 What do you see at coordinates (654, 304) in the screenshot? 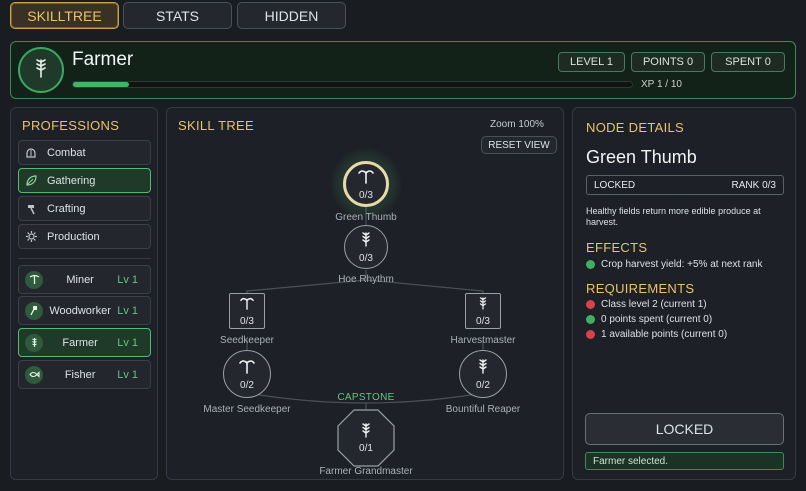
I see `requirement-text: Class level 2 (current 1)` at bounding box center [654, 304].